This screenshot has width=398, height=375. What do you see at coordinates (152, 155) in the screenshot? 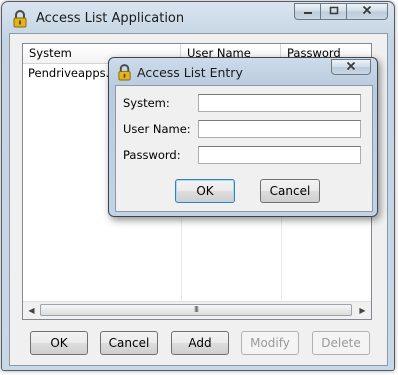
I see `password-label: Password:` at bounding box center [152, 155].